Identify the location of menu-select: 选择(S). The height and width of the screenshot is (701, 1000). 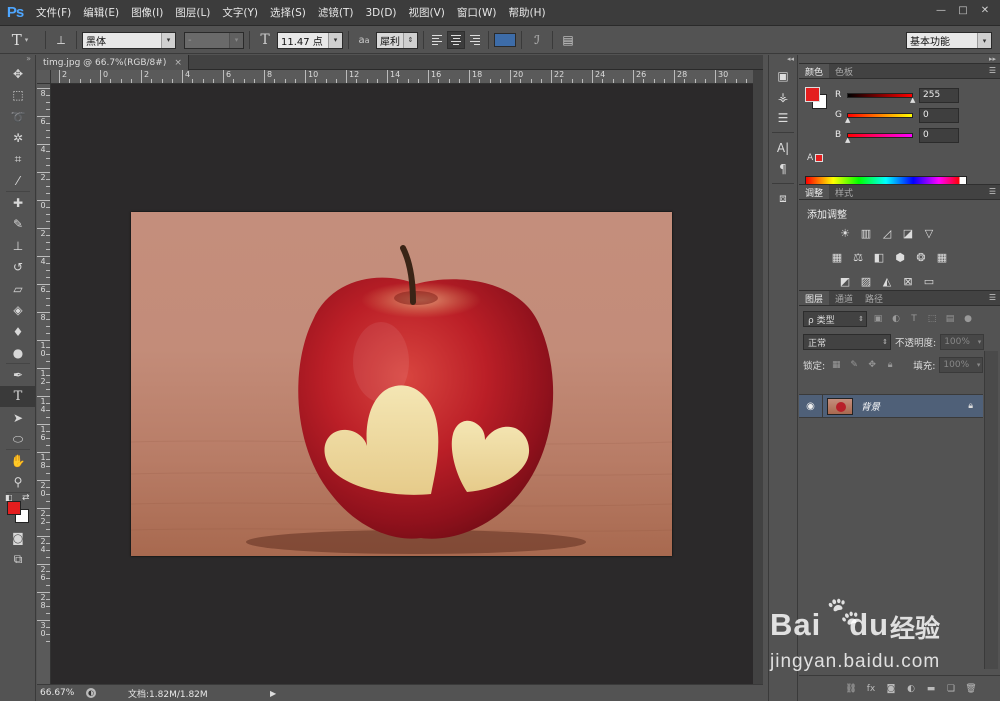
(288, 12).